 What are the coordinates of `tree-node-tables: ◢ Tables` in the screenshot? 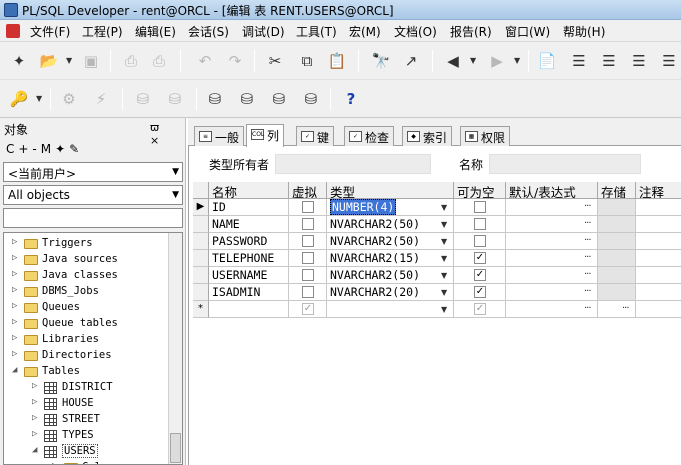 It's located at (86, 372).